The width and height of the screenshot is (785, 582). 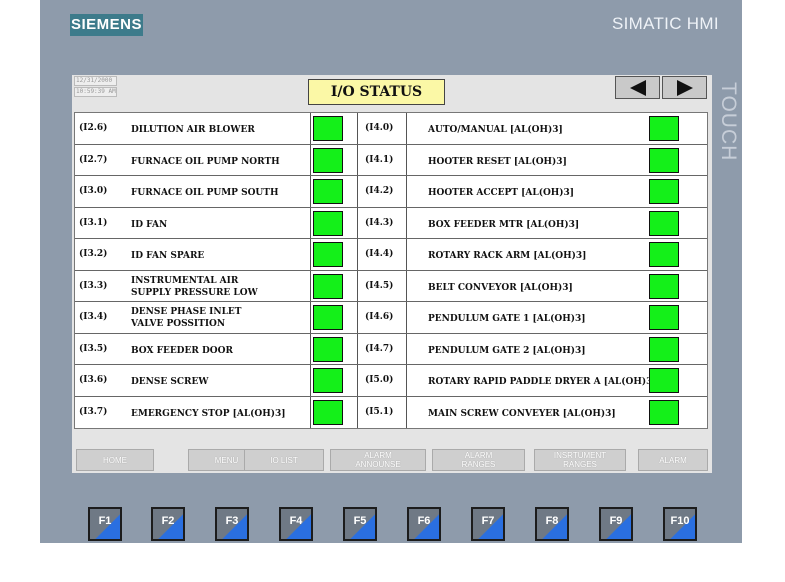 What do you see at coordinates (379, 317) in the screenshot?
I see `io-address: (I4.6)` at bounding box center [379, 317].